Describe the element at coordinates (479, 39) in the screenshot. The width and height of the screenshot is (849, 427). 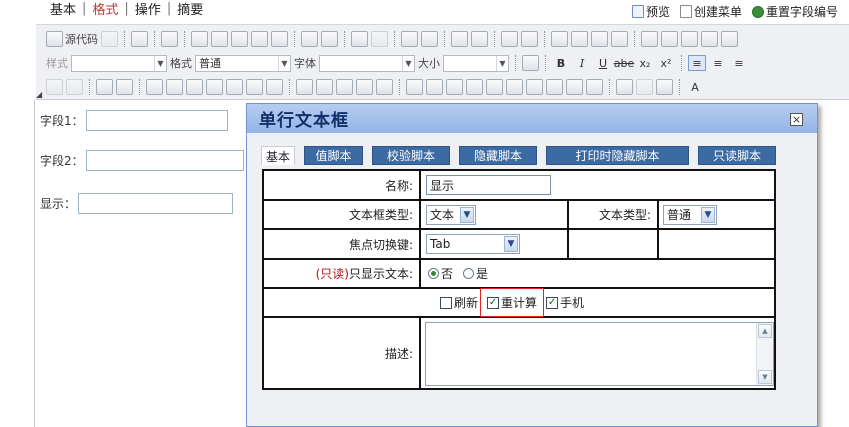
I see `remove-format-icon` at that location.